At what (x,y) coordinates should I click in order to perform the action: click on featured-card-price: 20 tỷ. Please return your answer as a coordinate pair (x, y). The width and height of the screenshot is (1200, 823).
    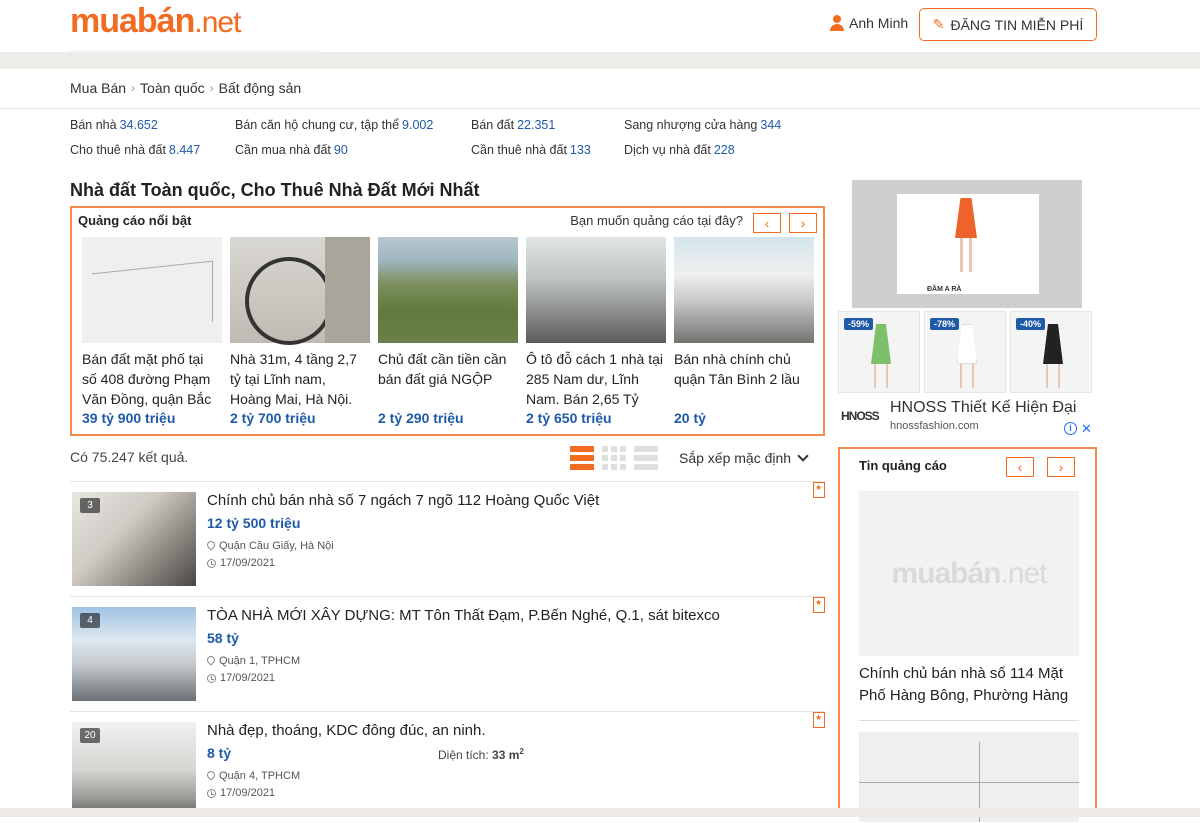
    Looking at the image, I should click on (690, 418).